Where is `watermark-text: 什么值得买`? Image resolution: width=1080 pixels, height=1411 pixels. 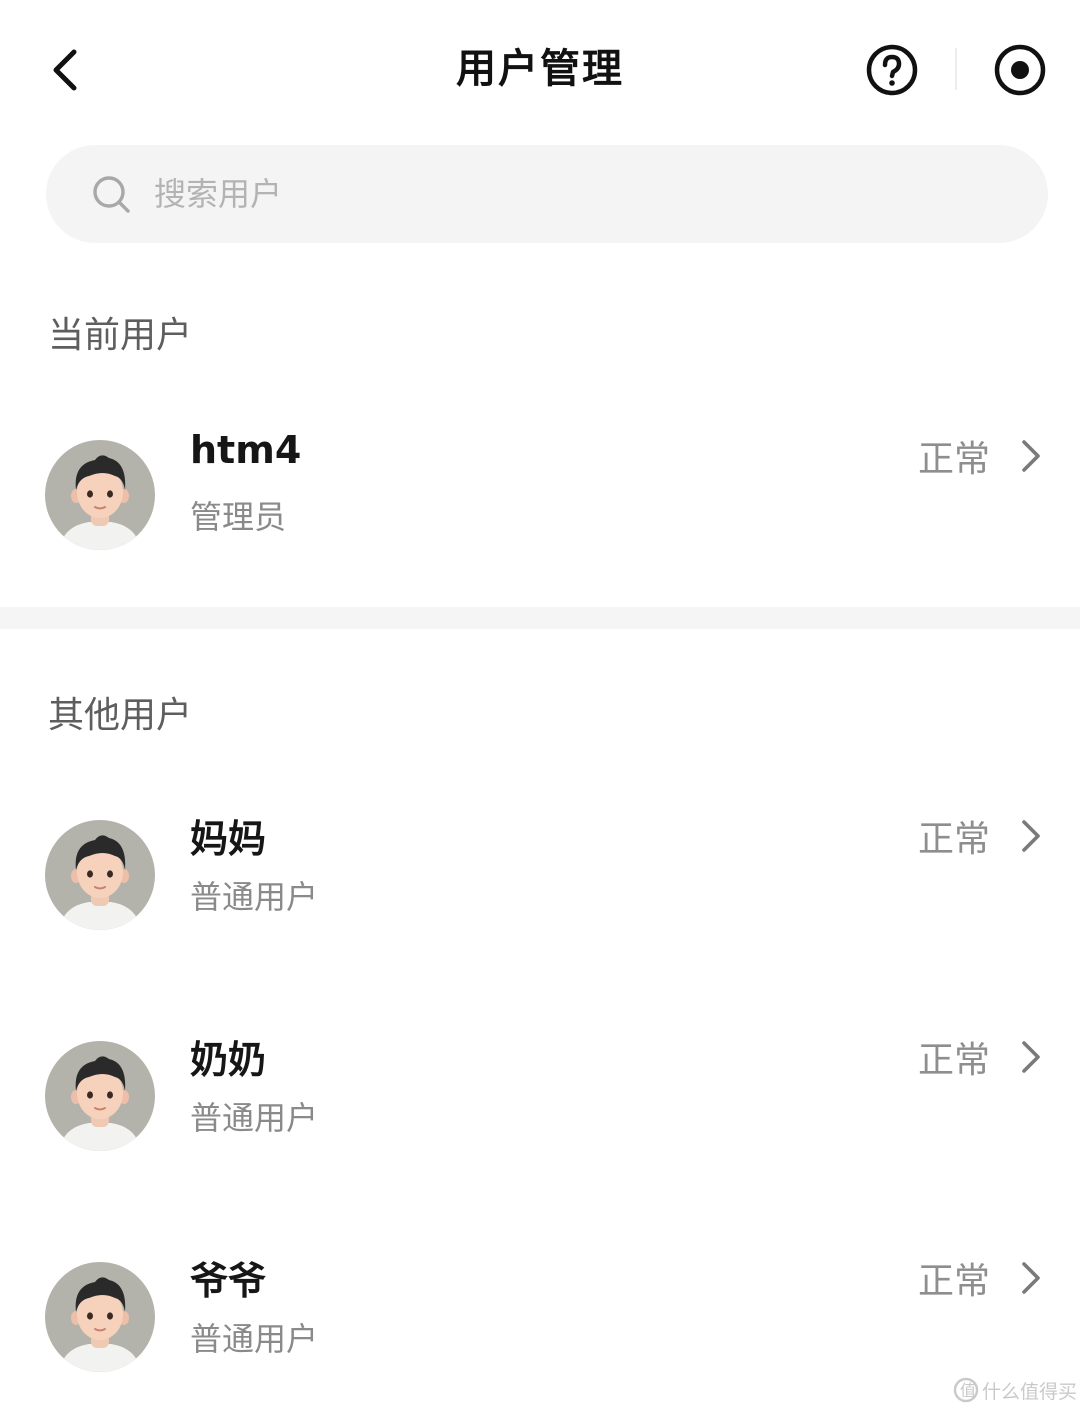 watermark-text: 什么值得买 is located at coordinates (1030, 1392).